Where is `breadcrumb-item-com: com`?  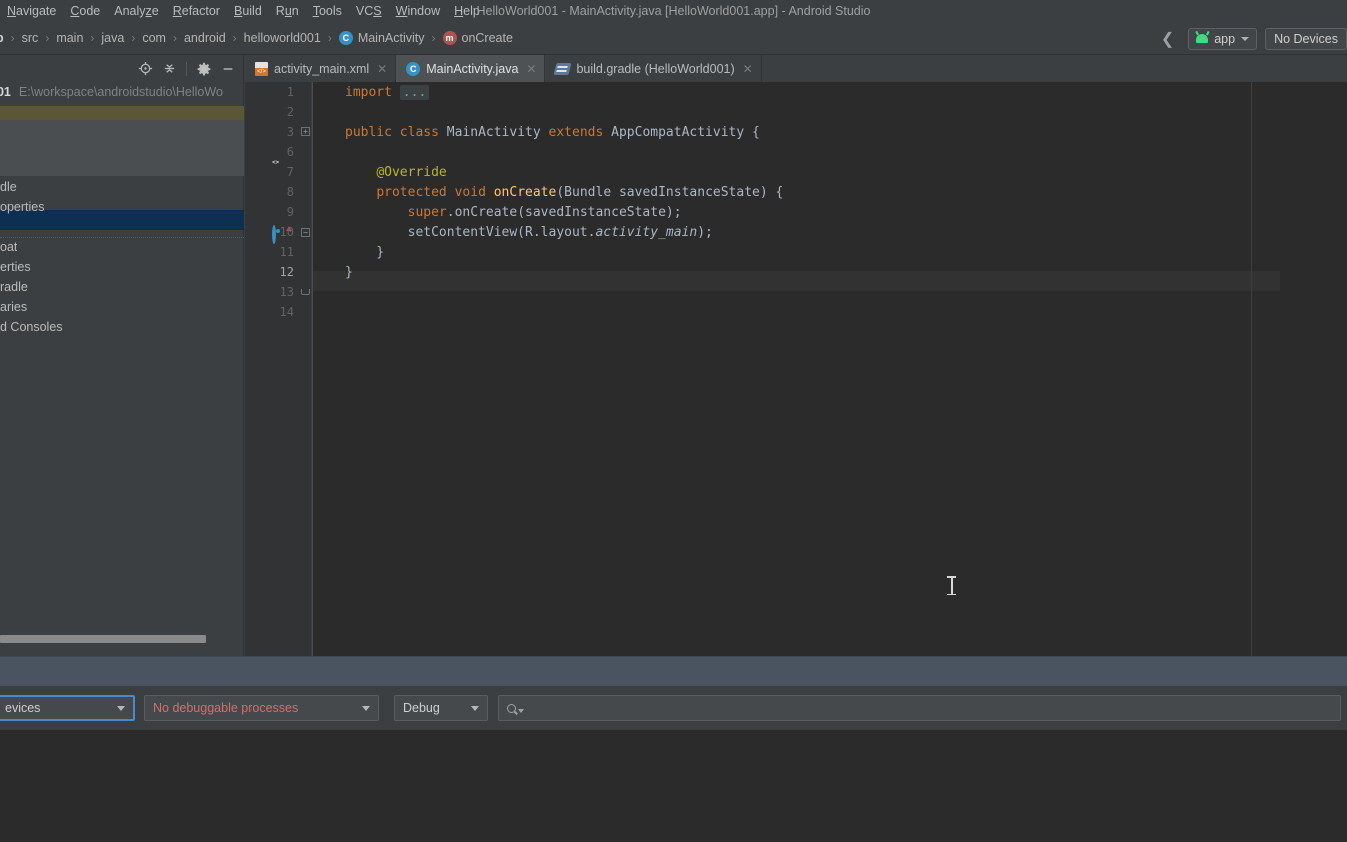 breadcrumb-item-com: com is located at coordinates (154, 38).